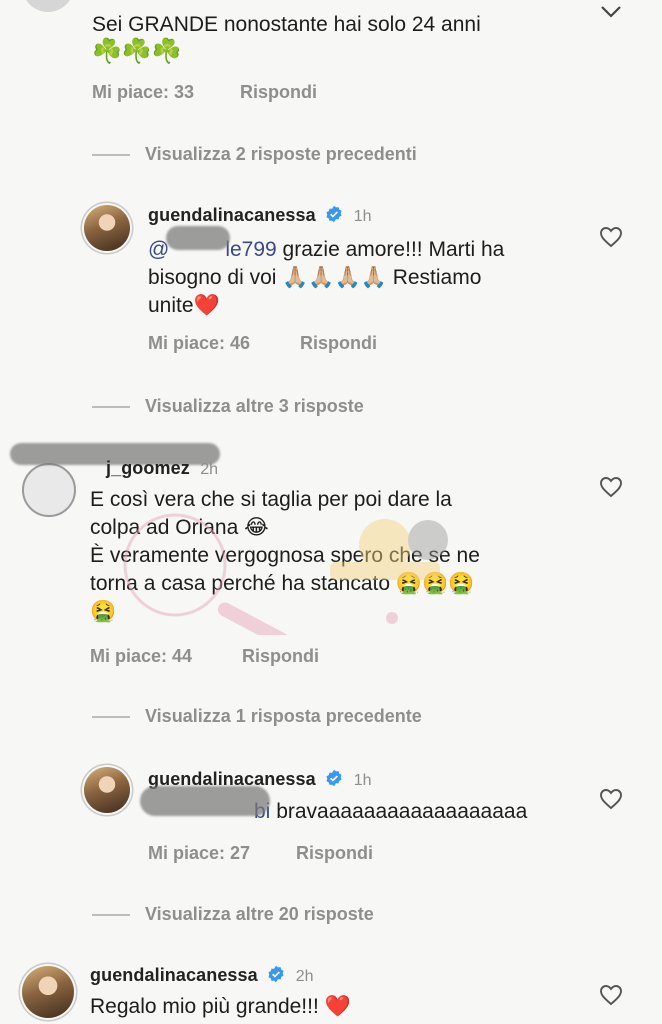  I want to click on view-previous-replies: Visualizza 1 risposta precedente, so click(283, 716).